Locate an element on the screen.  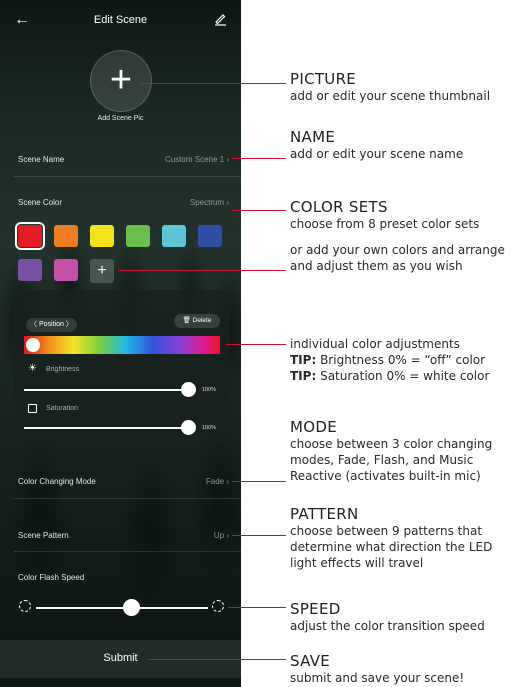
position-control: 〈 Position 〉 is located at coordinates (51, 325).